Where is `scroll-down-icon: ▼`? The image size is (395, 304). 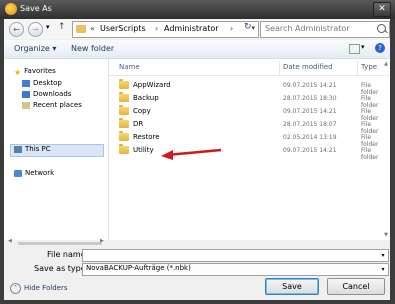
scroll-down-icon: ▼ is located at coordinates (386, 235).